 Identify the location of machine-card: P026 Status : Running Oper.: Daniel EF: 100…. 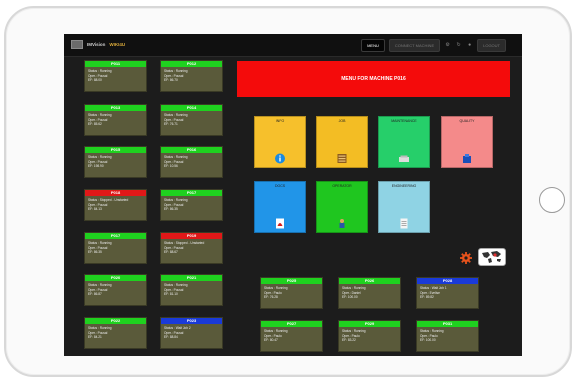
(369, 293).